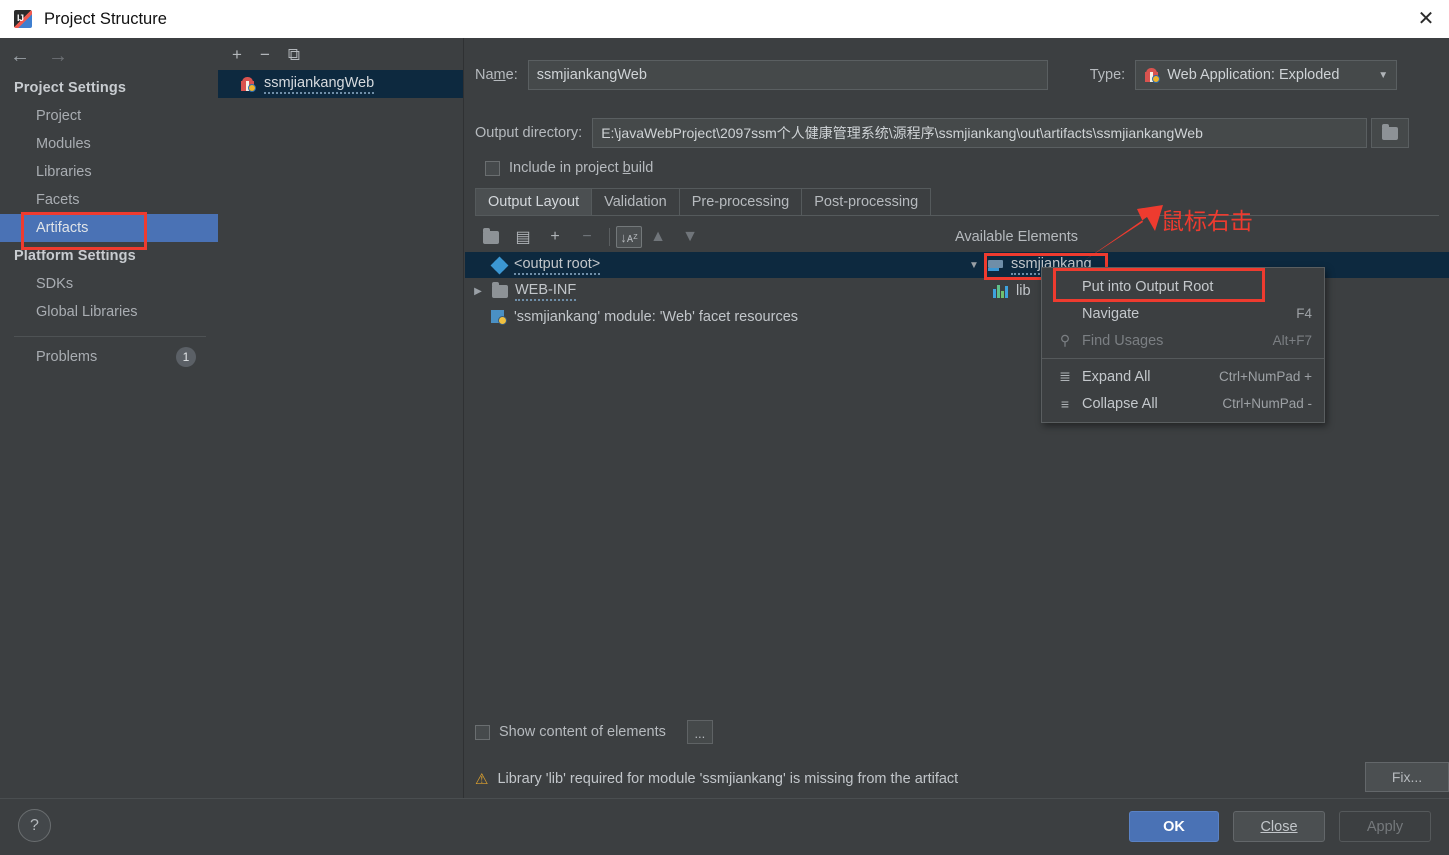 The image size is (1449, 855). What do you see at coordinates (248, 84) in the screenshot?
I see `artifact-gift-icon` at bounding box center [248, 84].